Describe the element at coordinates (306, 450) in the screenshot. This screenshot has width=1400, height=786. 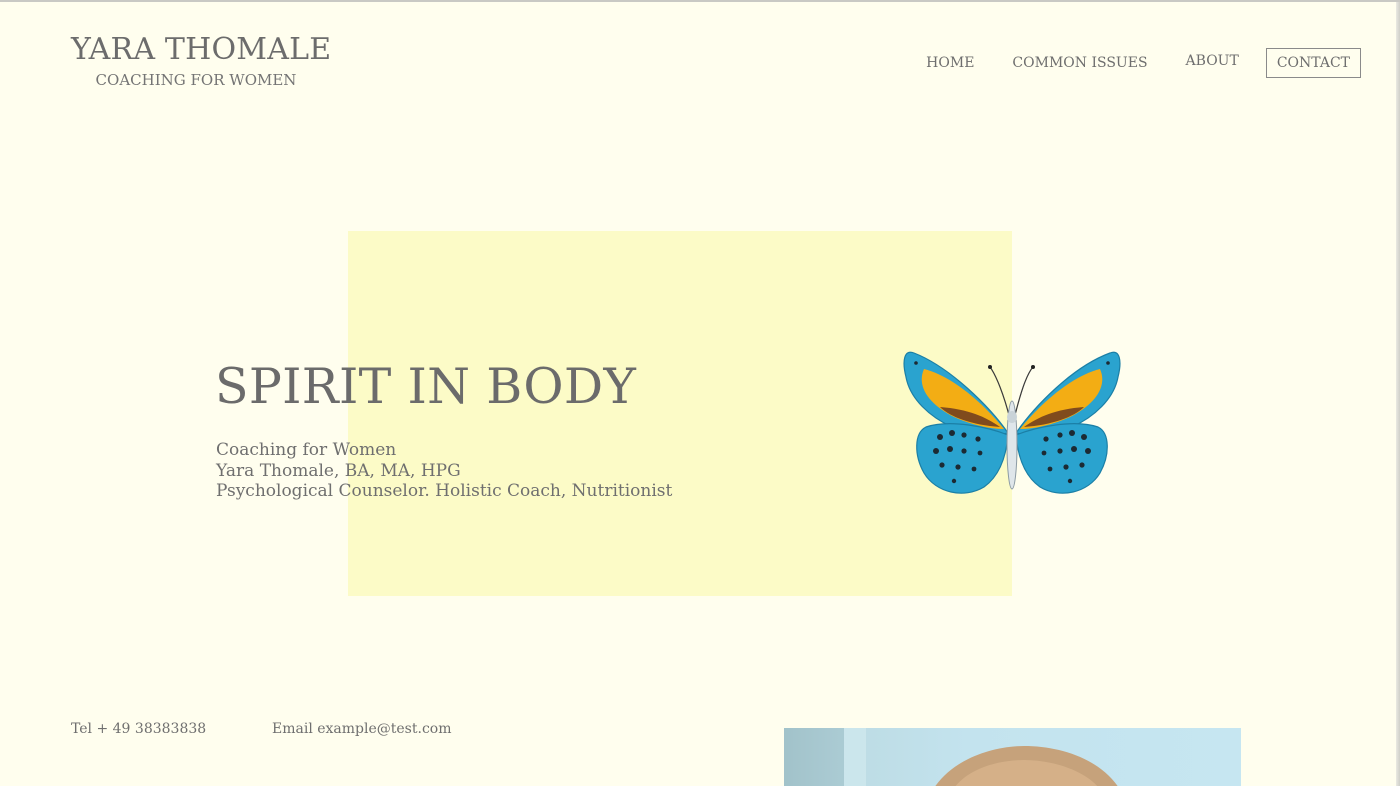
I see `hero-line-coaching: Coaching for Women` at that location.